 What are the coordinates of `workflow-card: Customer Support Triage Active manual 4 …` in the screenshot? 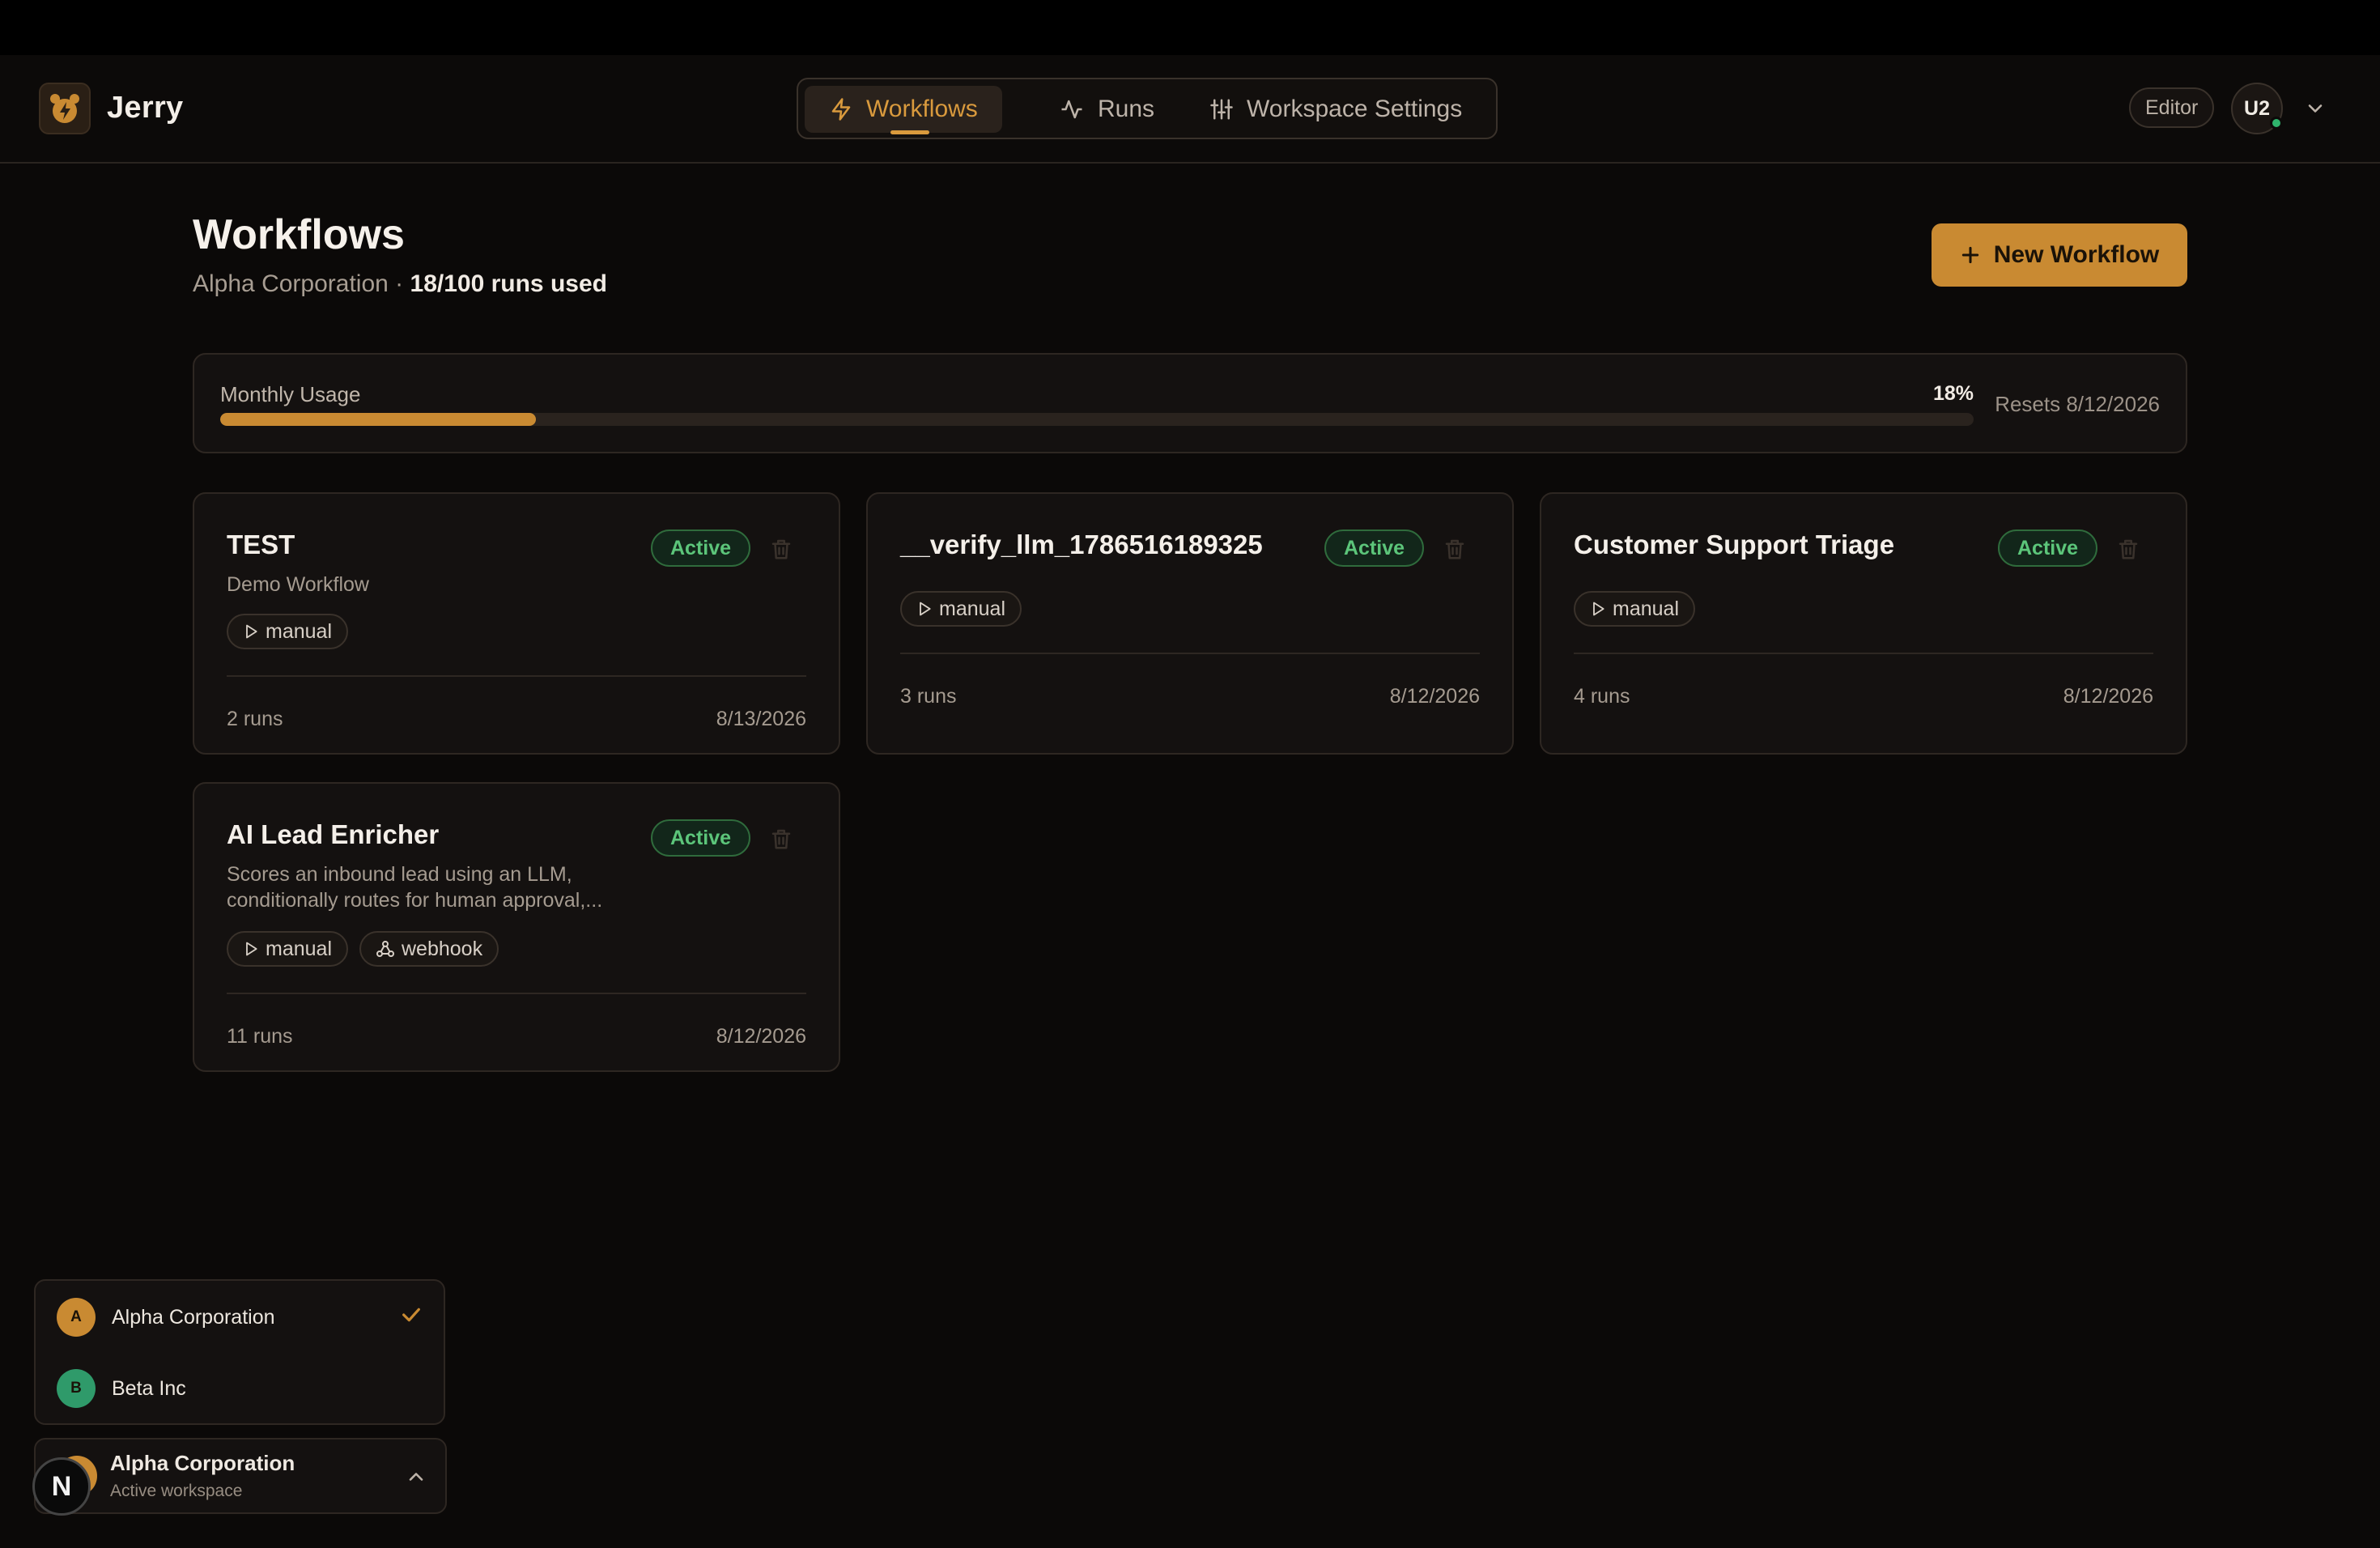 It's located at (1863, 623).